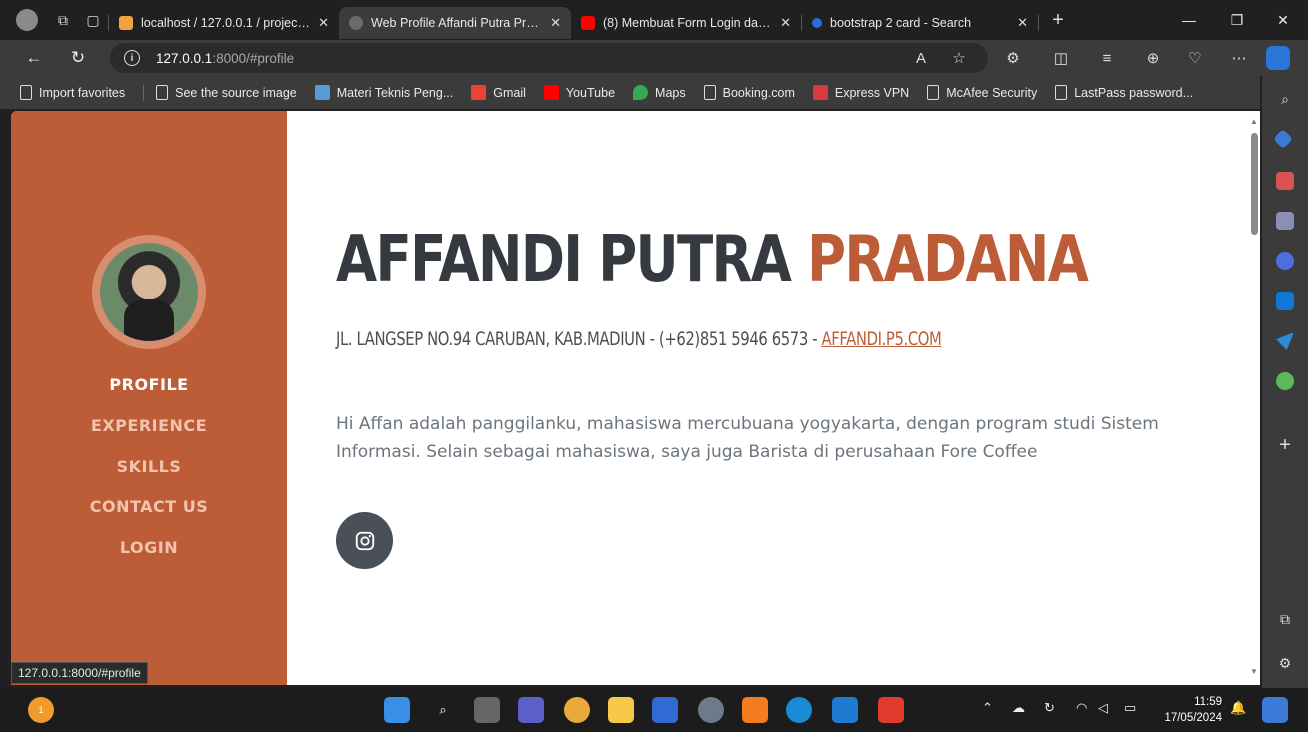 The width and height of the screenshot is (1308, 732). I want to click on favorite-gmail: Gmail, so click(498, 92).